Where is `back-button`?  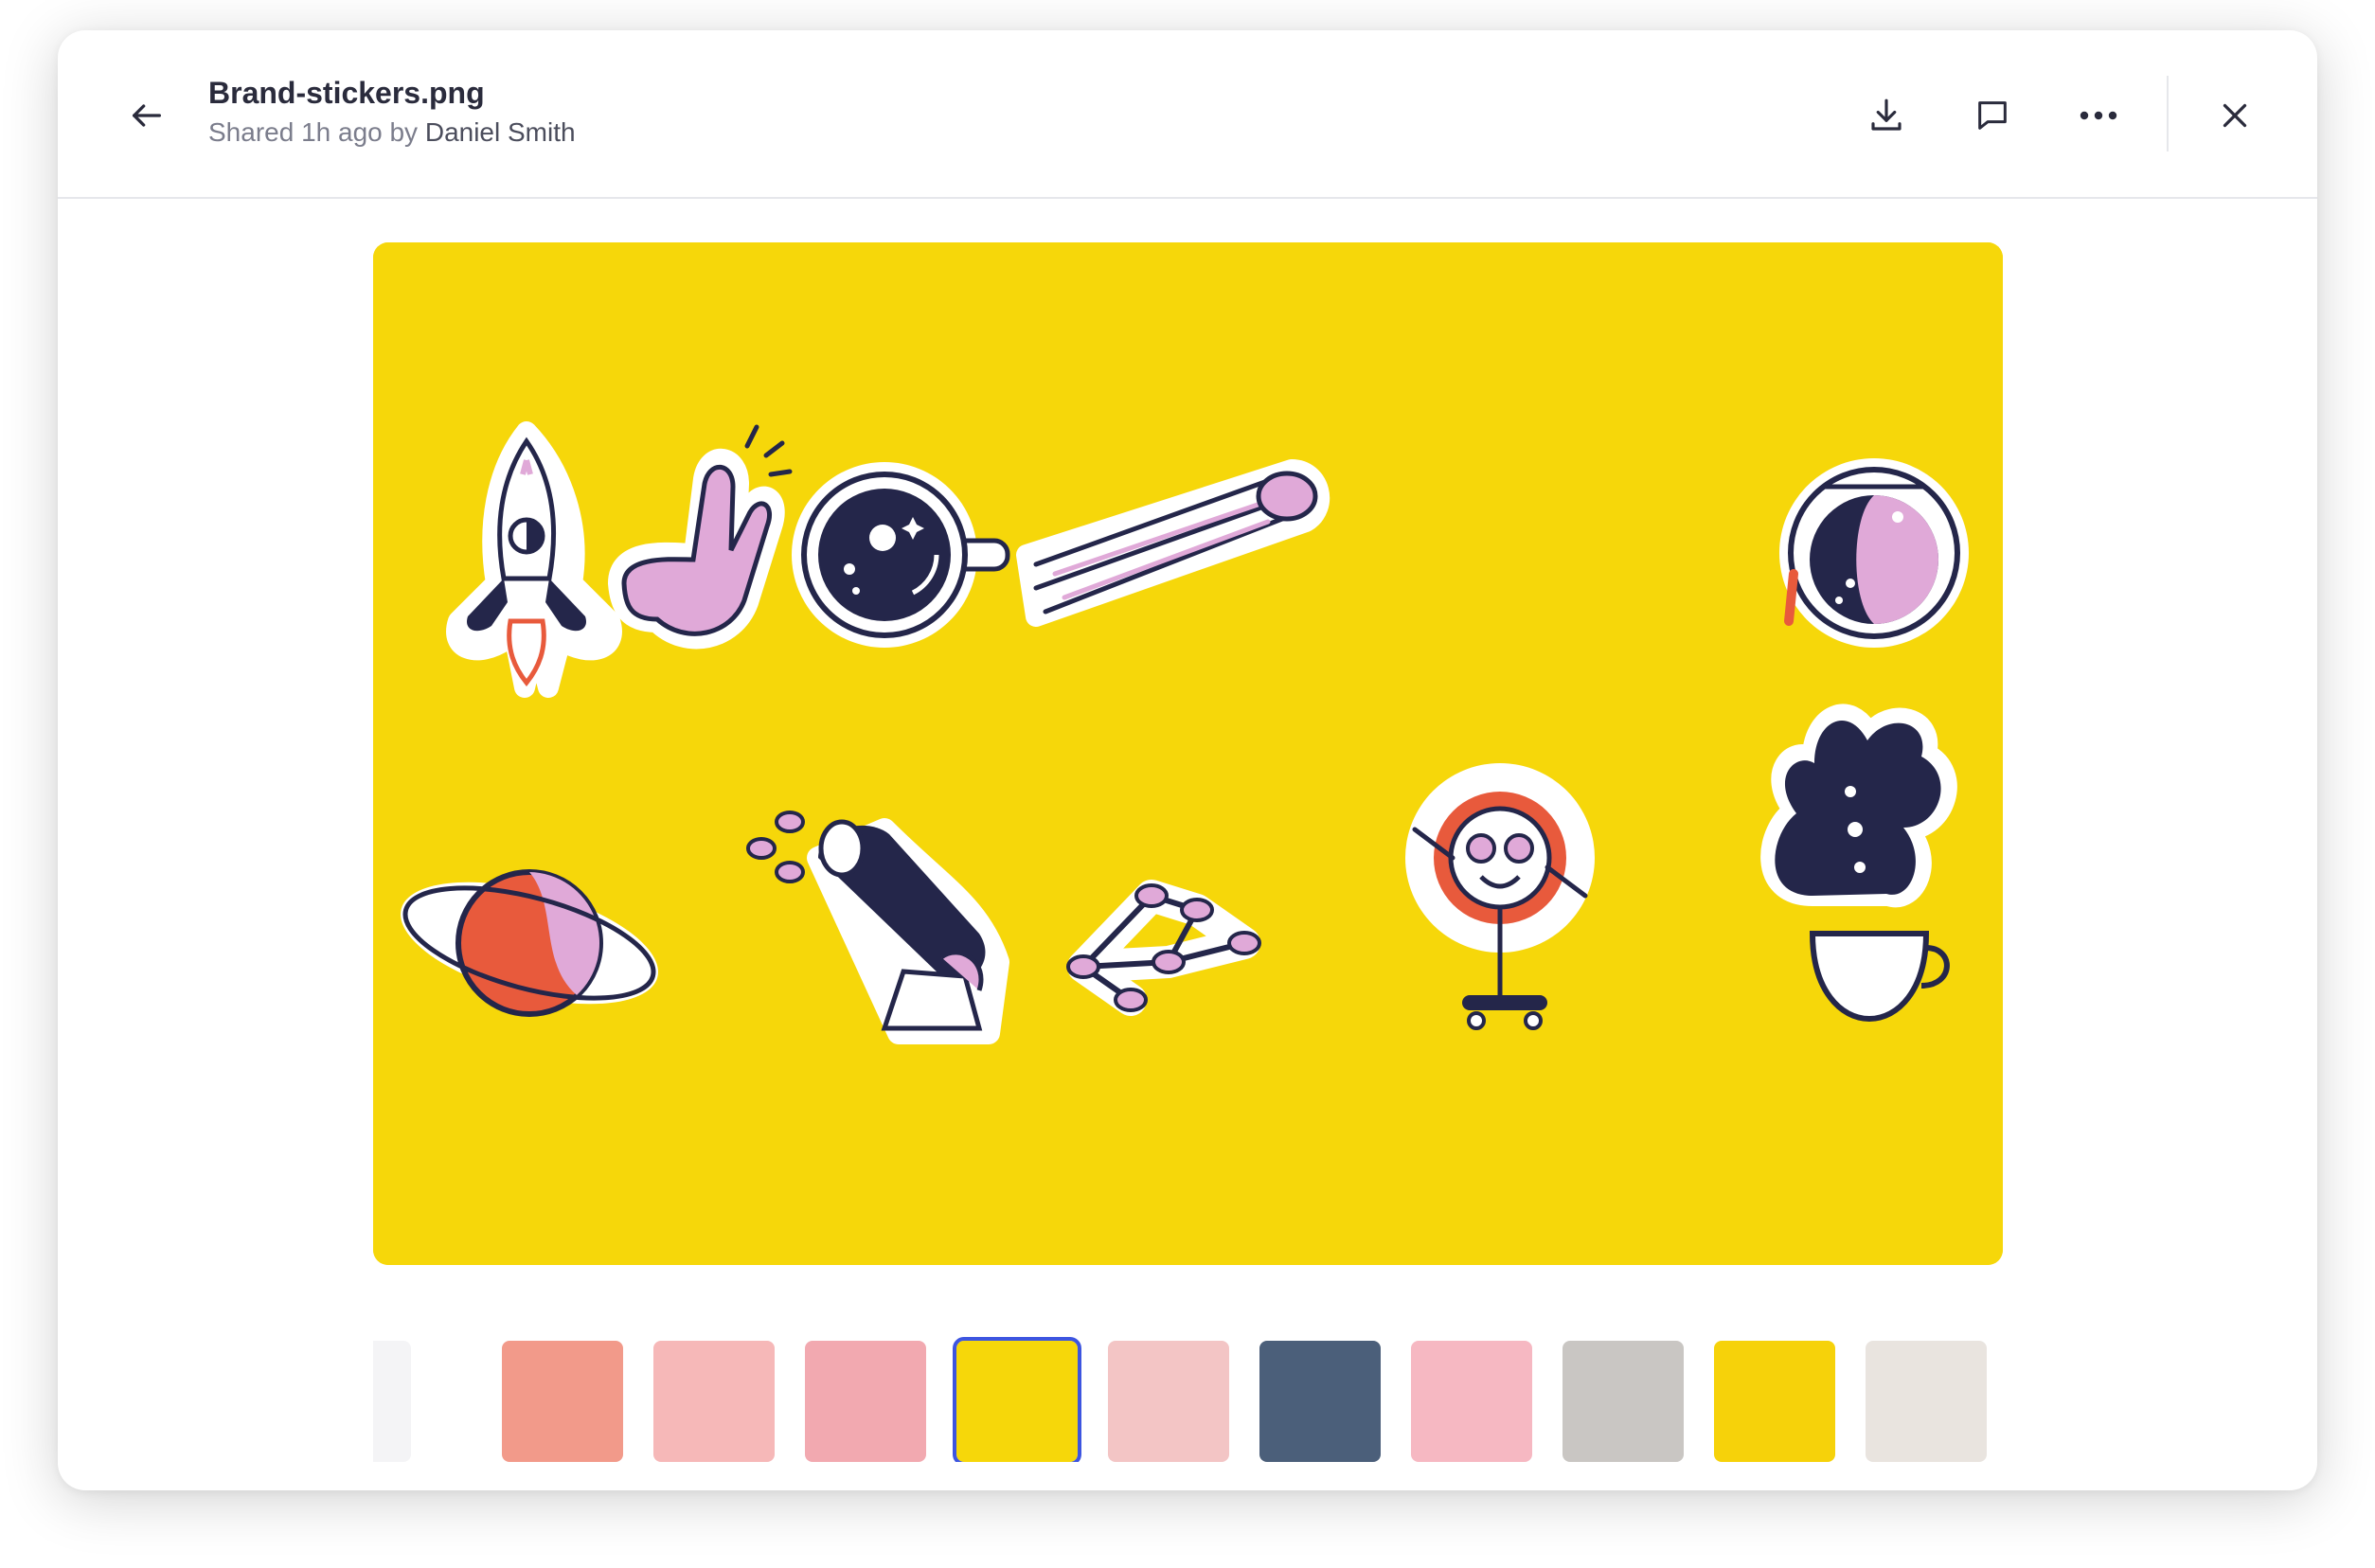
back-button is located at coordinates (147, 115).